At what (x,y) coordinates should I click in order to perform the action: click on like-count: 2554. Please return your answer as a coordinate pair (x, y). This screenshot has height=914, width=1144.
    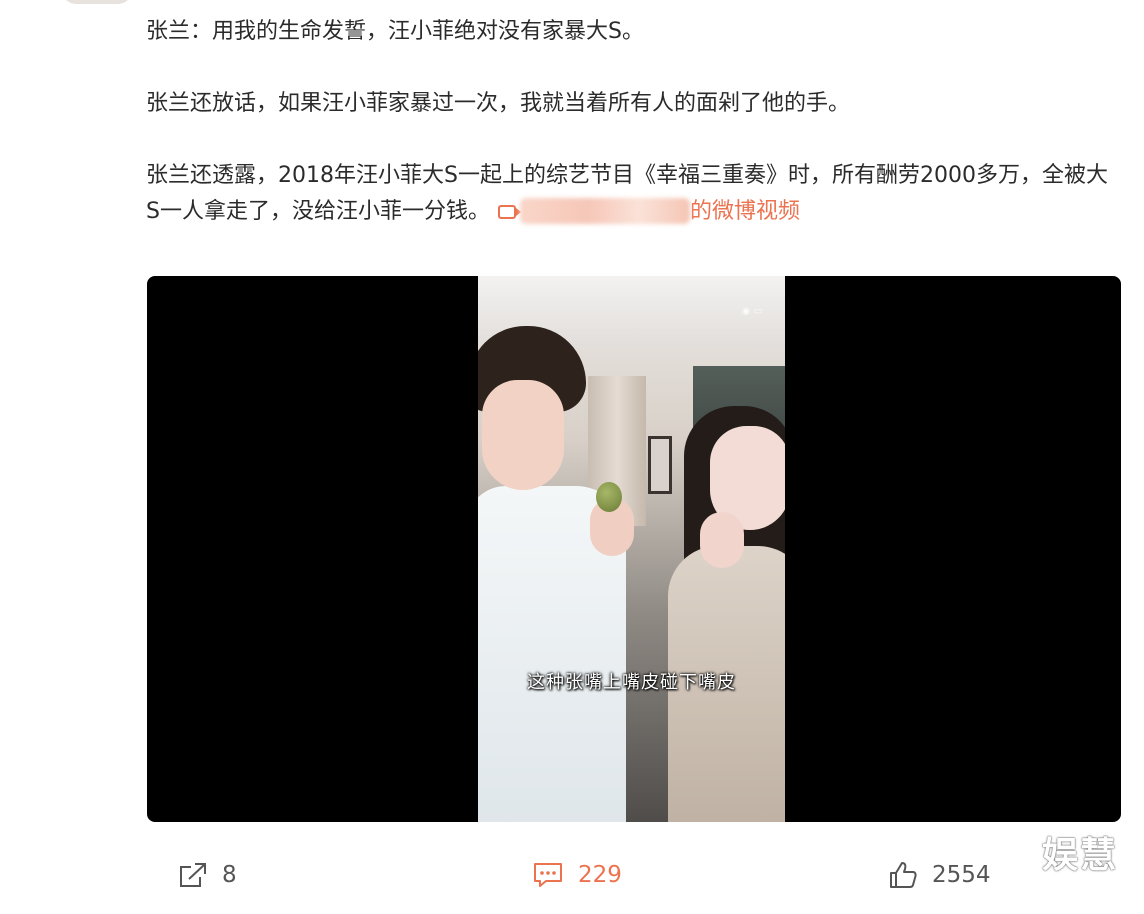
    Looking at the image, I should click on (961, 875).